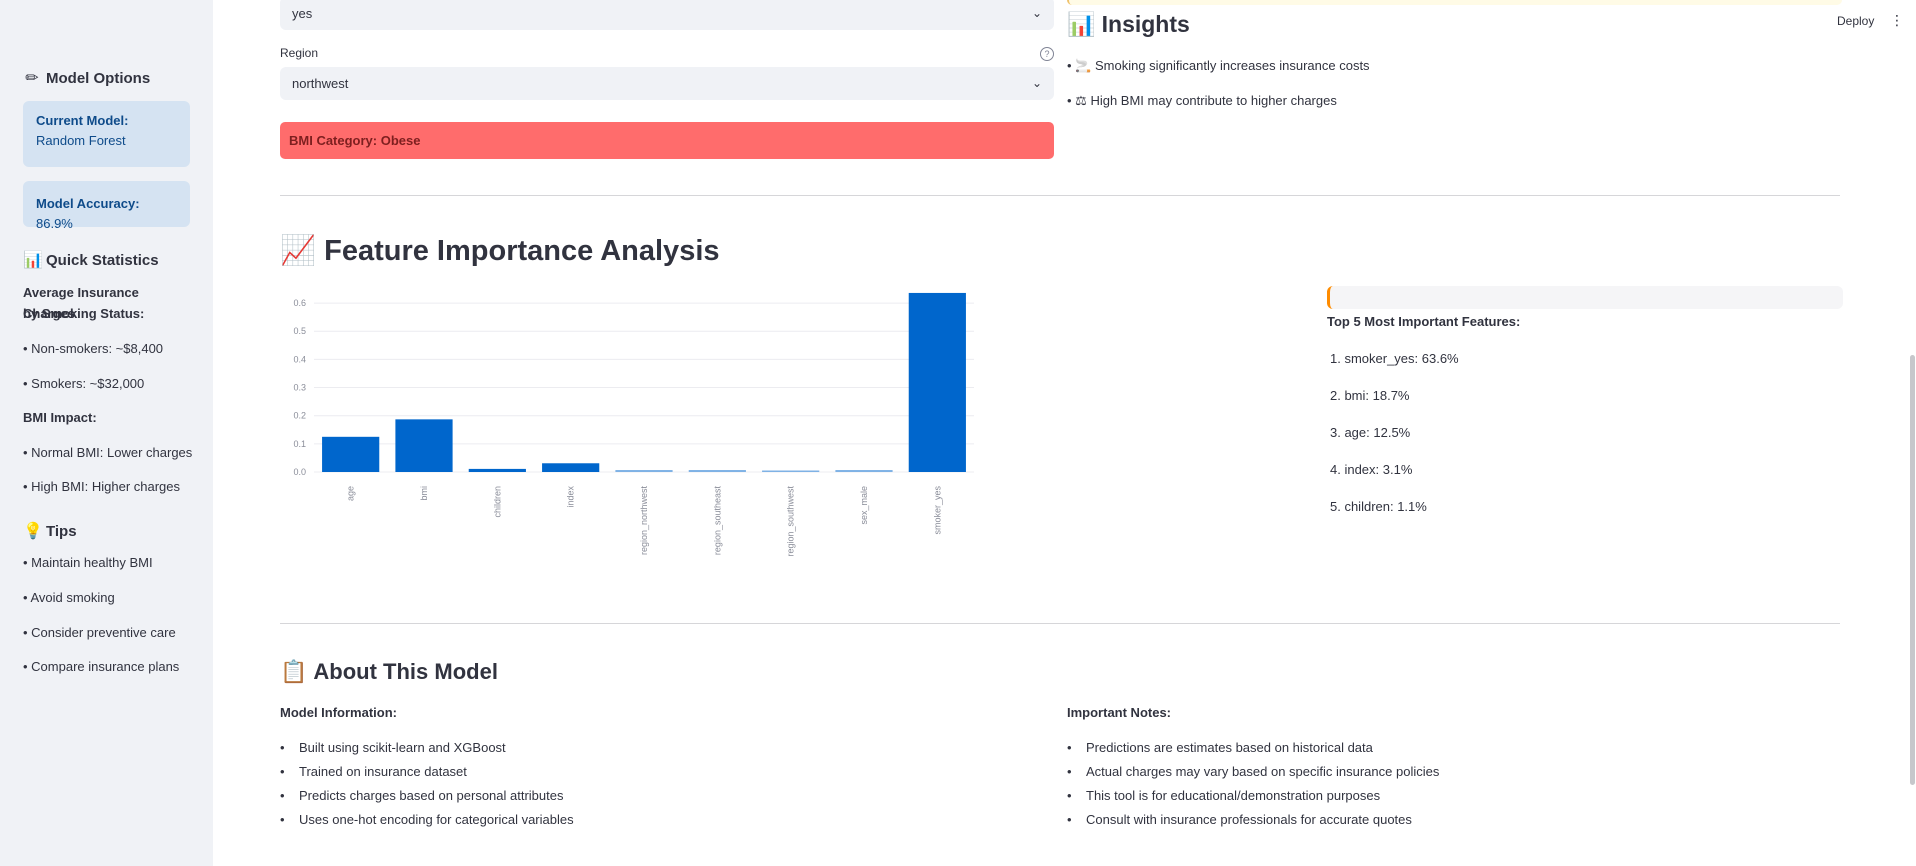 The height and width of the screenshot is (866, 1916). Describe the element at coordinates (1047, 54) in the screenshot. I see `help-icon: ?` at that location.